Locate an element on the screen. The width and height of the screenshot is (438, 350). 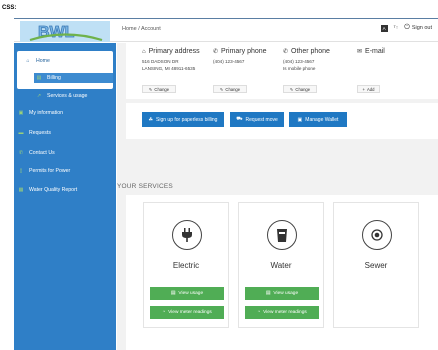
service-card-sewer: Sewer is located at coordinates (376, 265).